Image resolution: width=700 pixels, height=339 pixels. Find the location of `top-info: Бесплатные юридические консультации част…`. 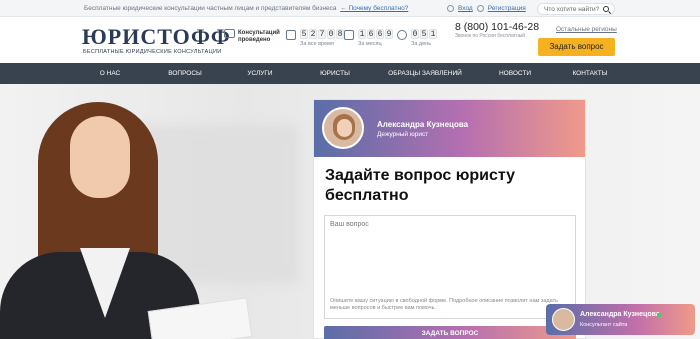

top-info: Бесплатные юридические консультации част… is located at coordinates (246, 8).